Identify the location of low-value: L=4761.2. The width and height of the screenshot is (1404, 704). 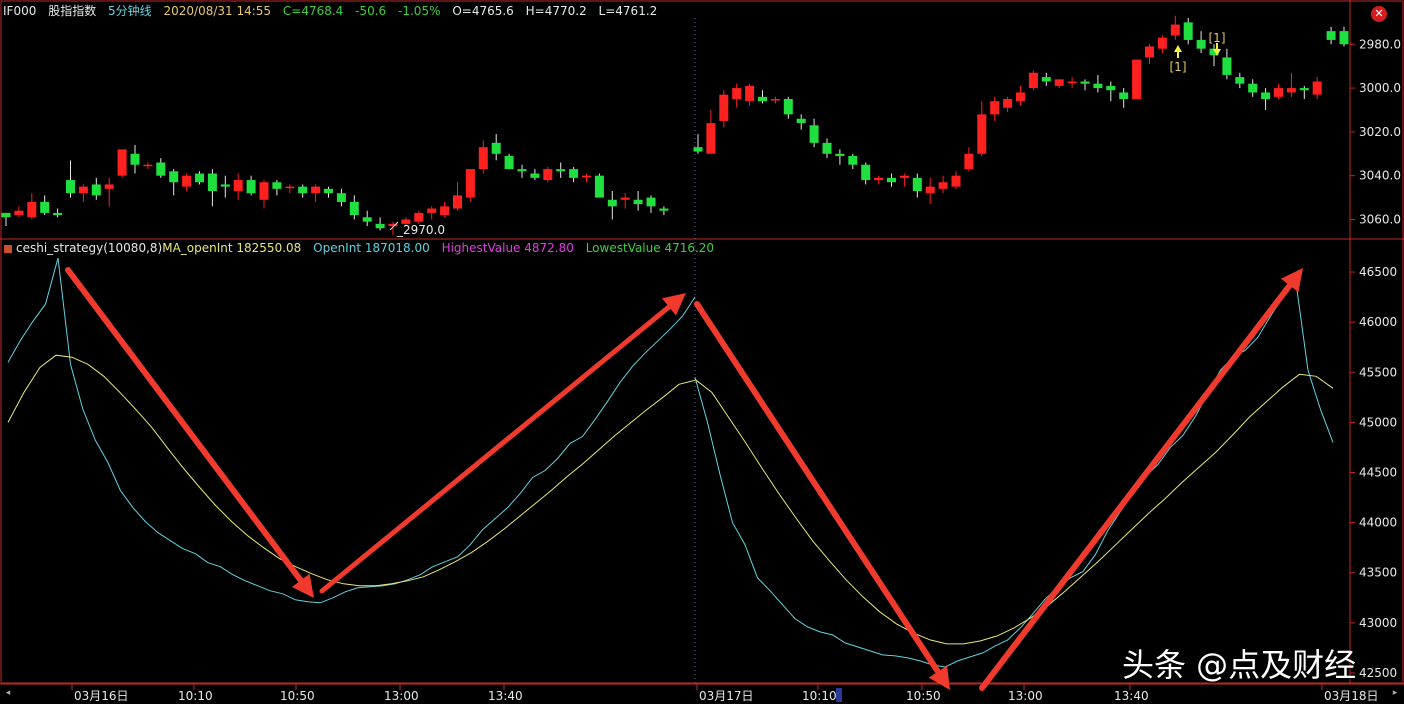
(628, 11).